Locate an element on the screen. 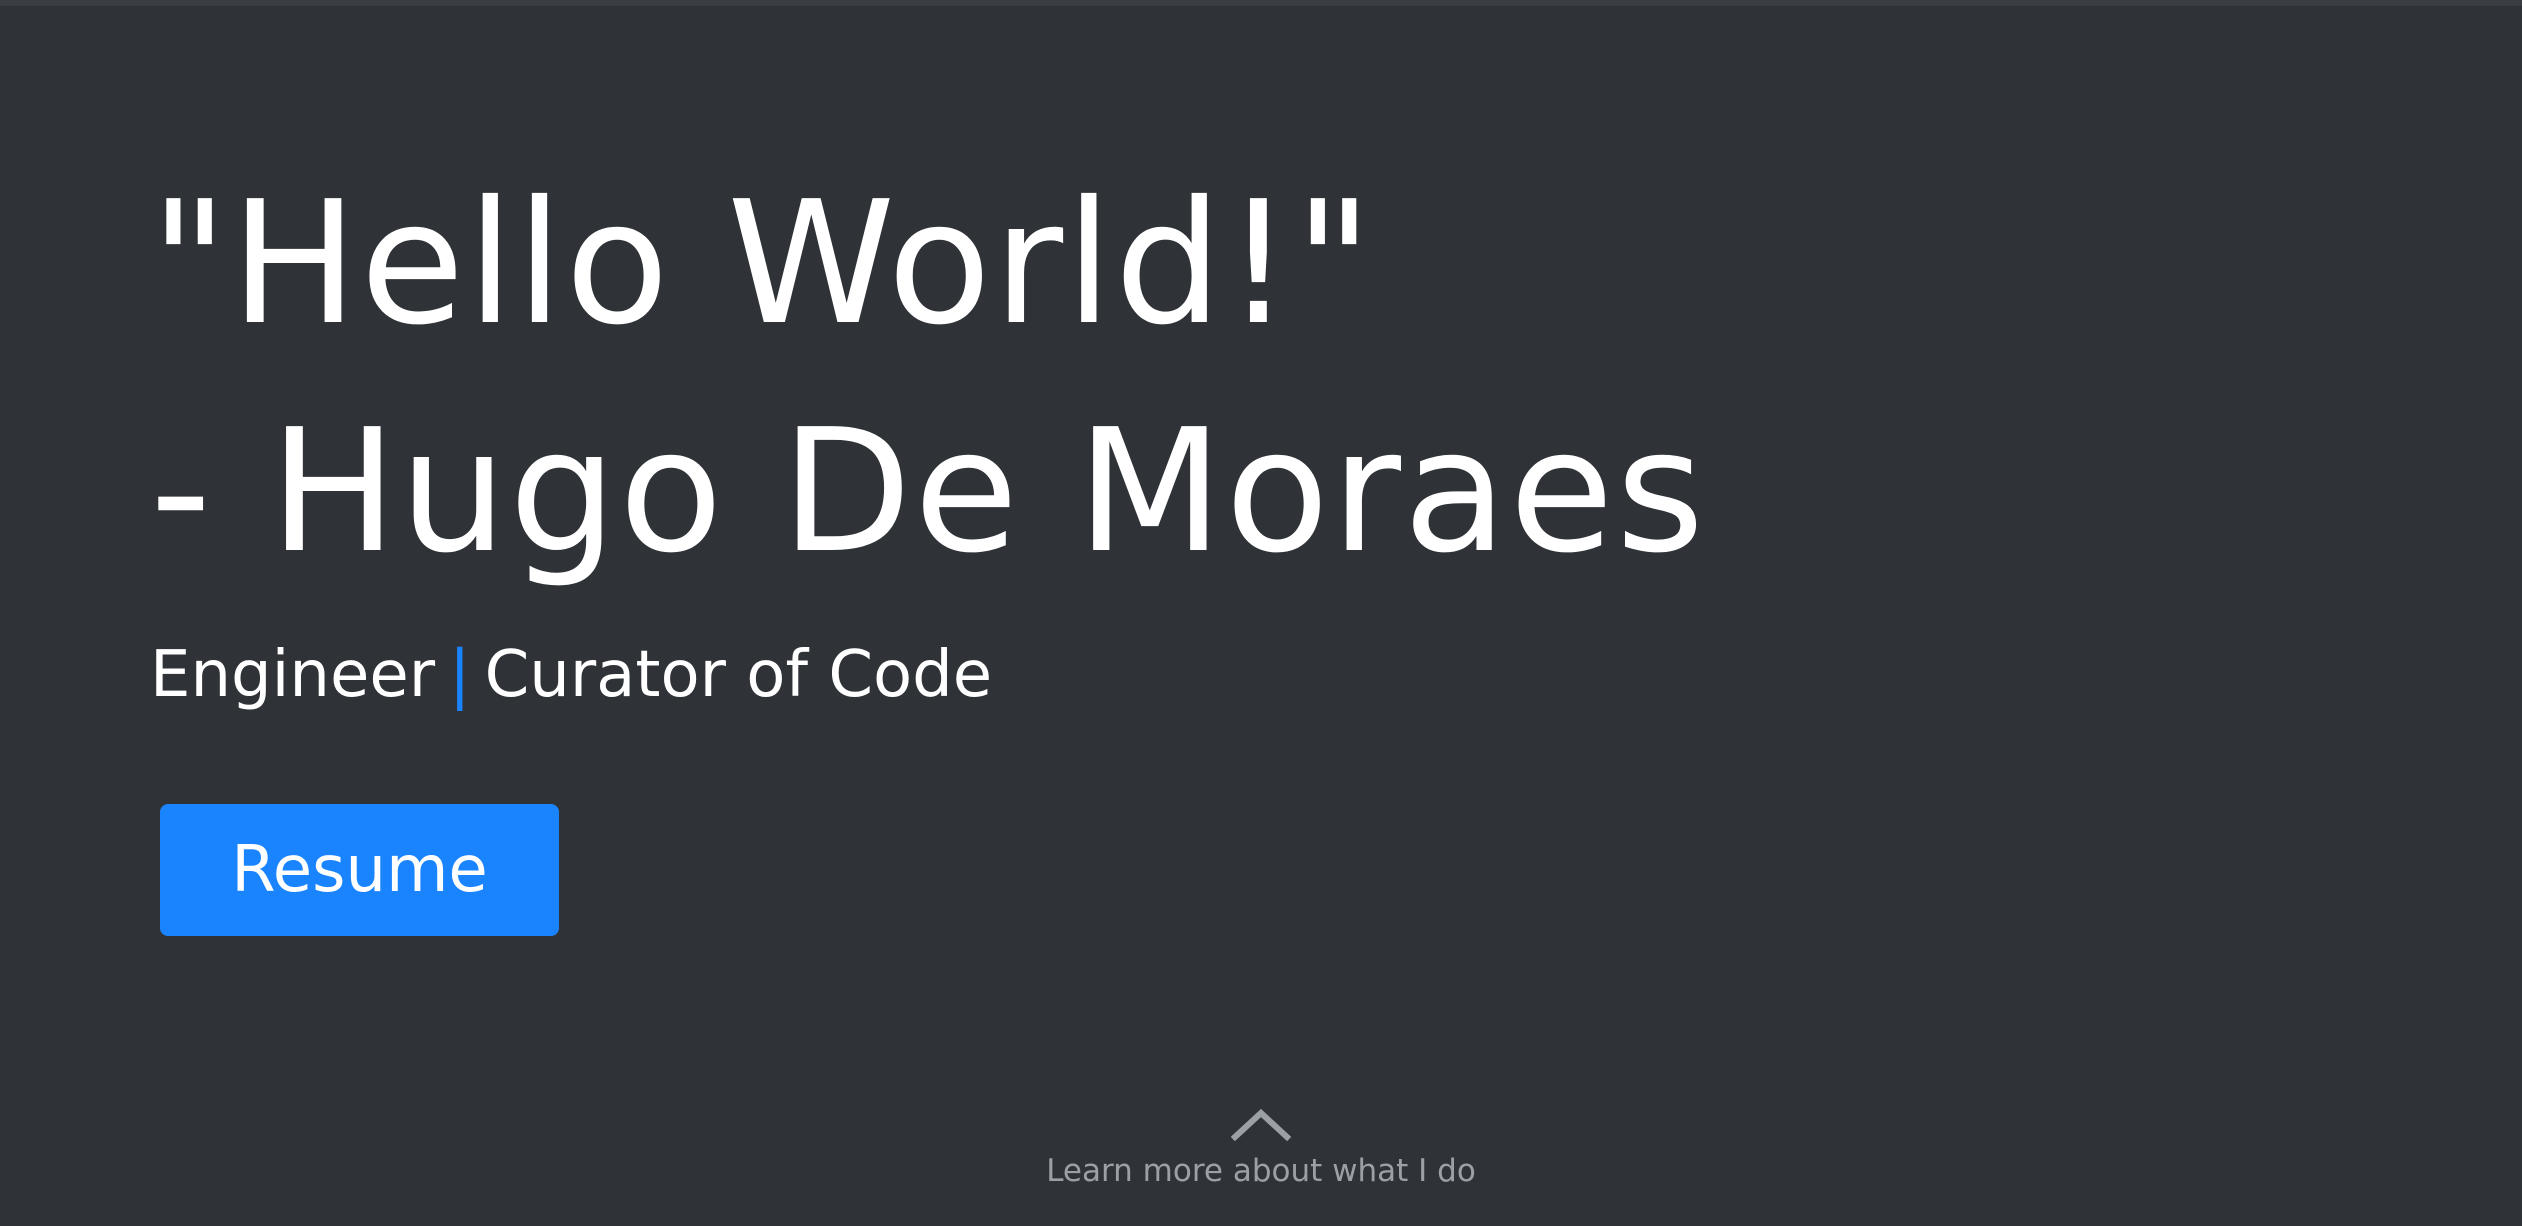 This screenshot has height=1226, width=2522. hero-subtitle: Engineer | Curator of Code is located at coordinates (1250, 675).